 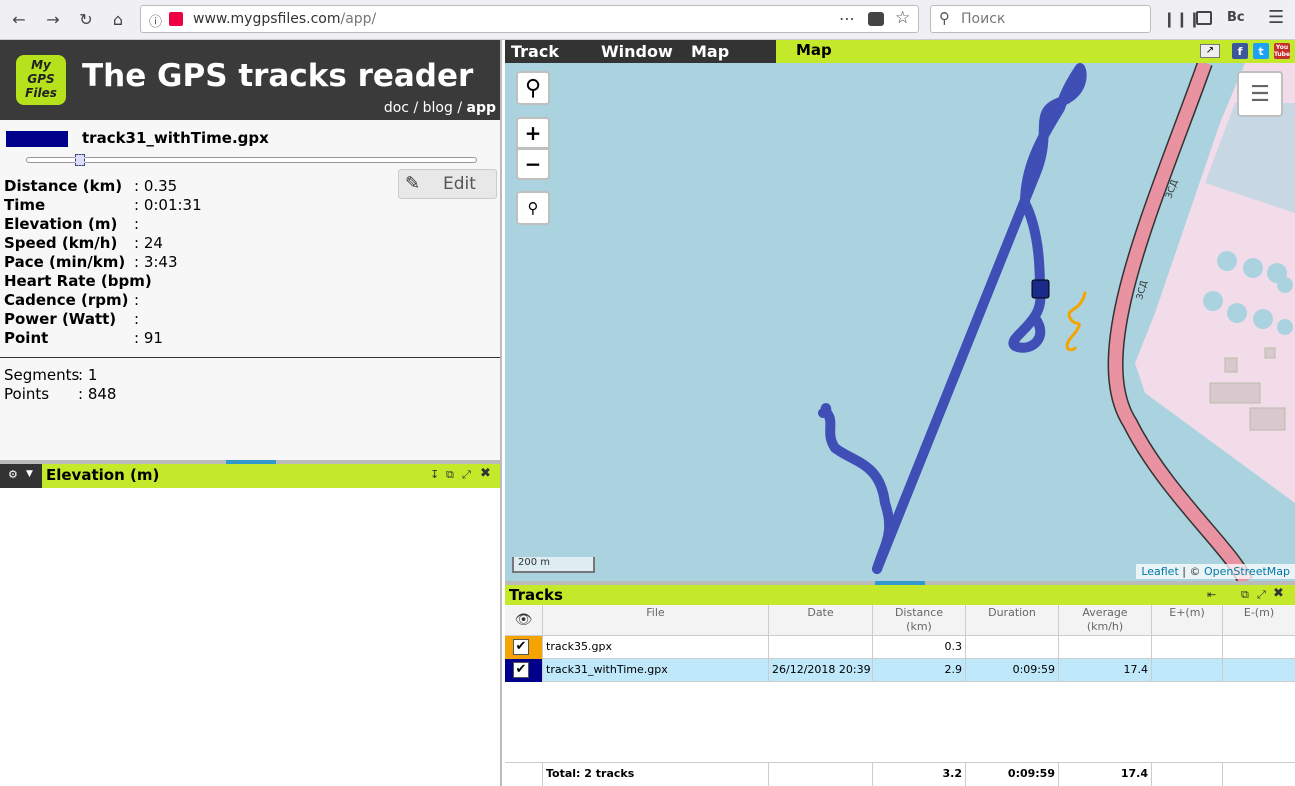 What do you see at coordinates (1211, 594) in the screenshot?
I see `collapse-icon: ⇤` at bounding box center [1211, 594].